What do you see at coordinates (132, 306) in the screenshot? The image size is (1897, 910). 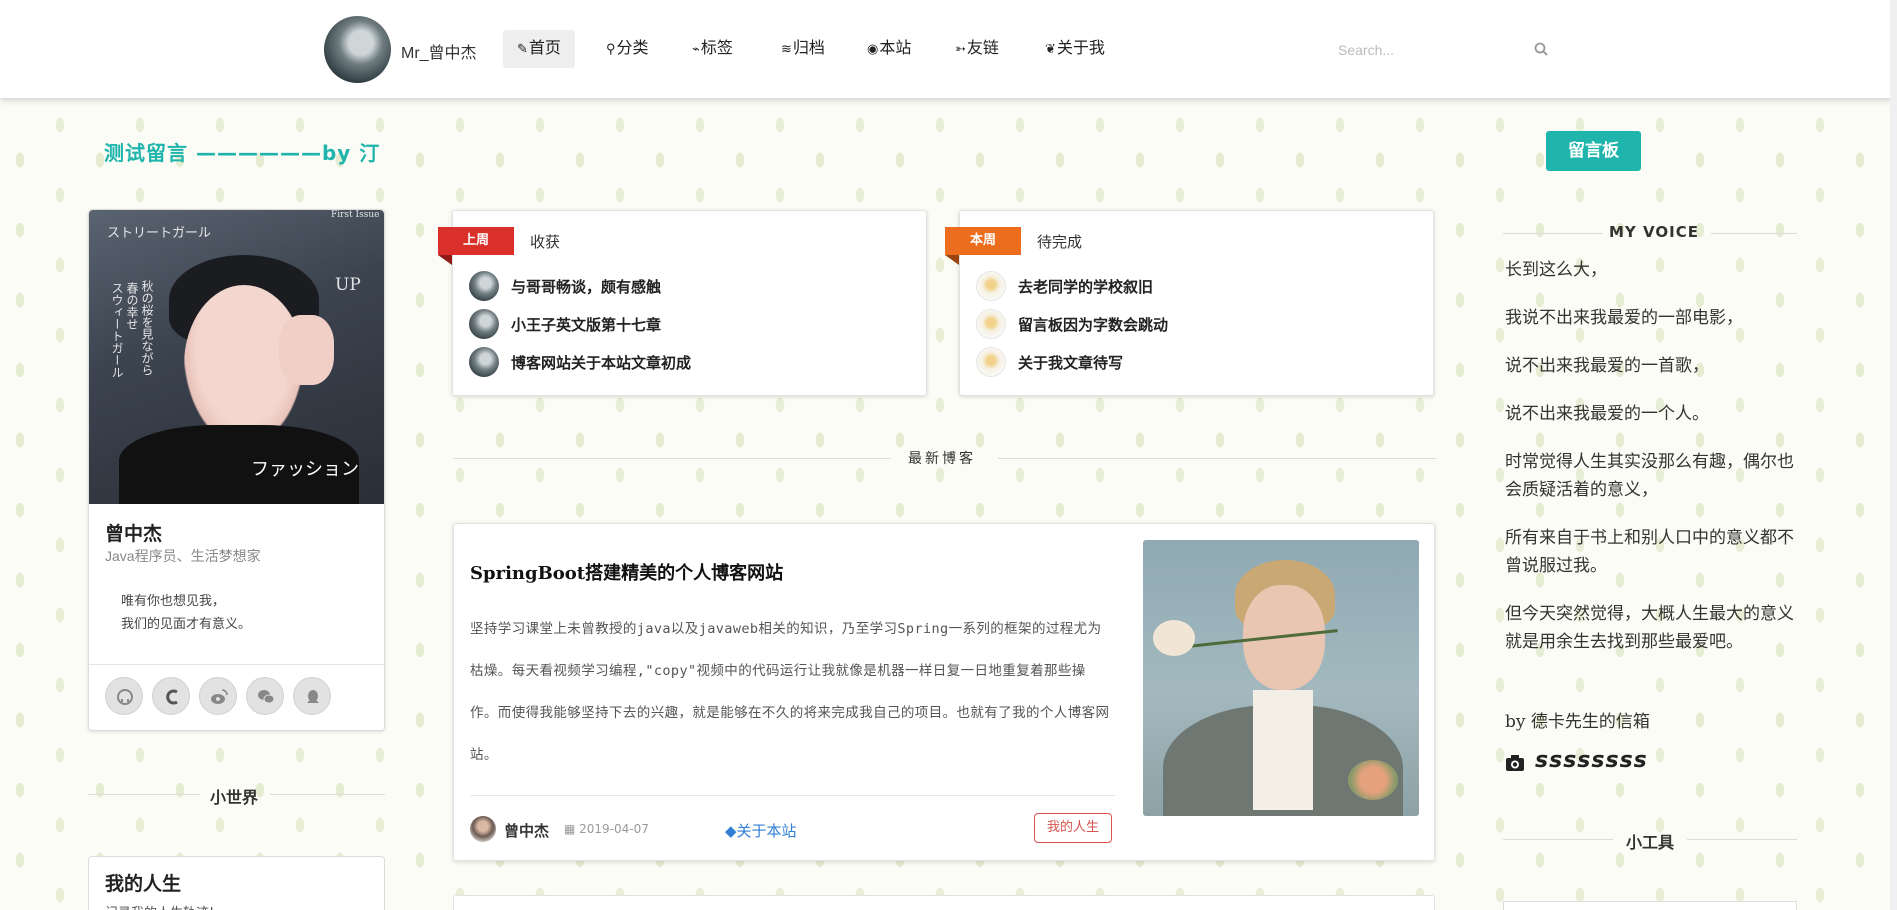 I see `photo-caption: 春の幸せ` at bounding box center [132, 306].